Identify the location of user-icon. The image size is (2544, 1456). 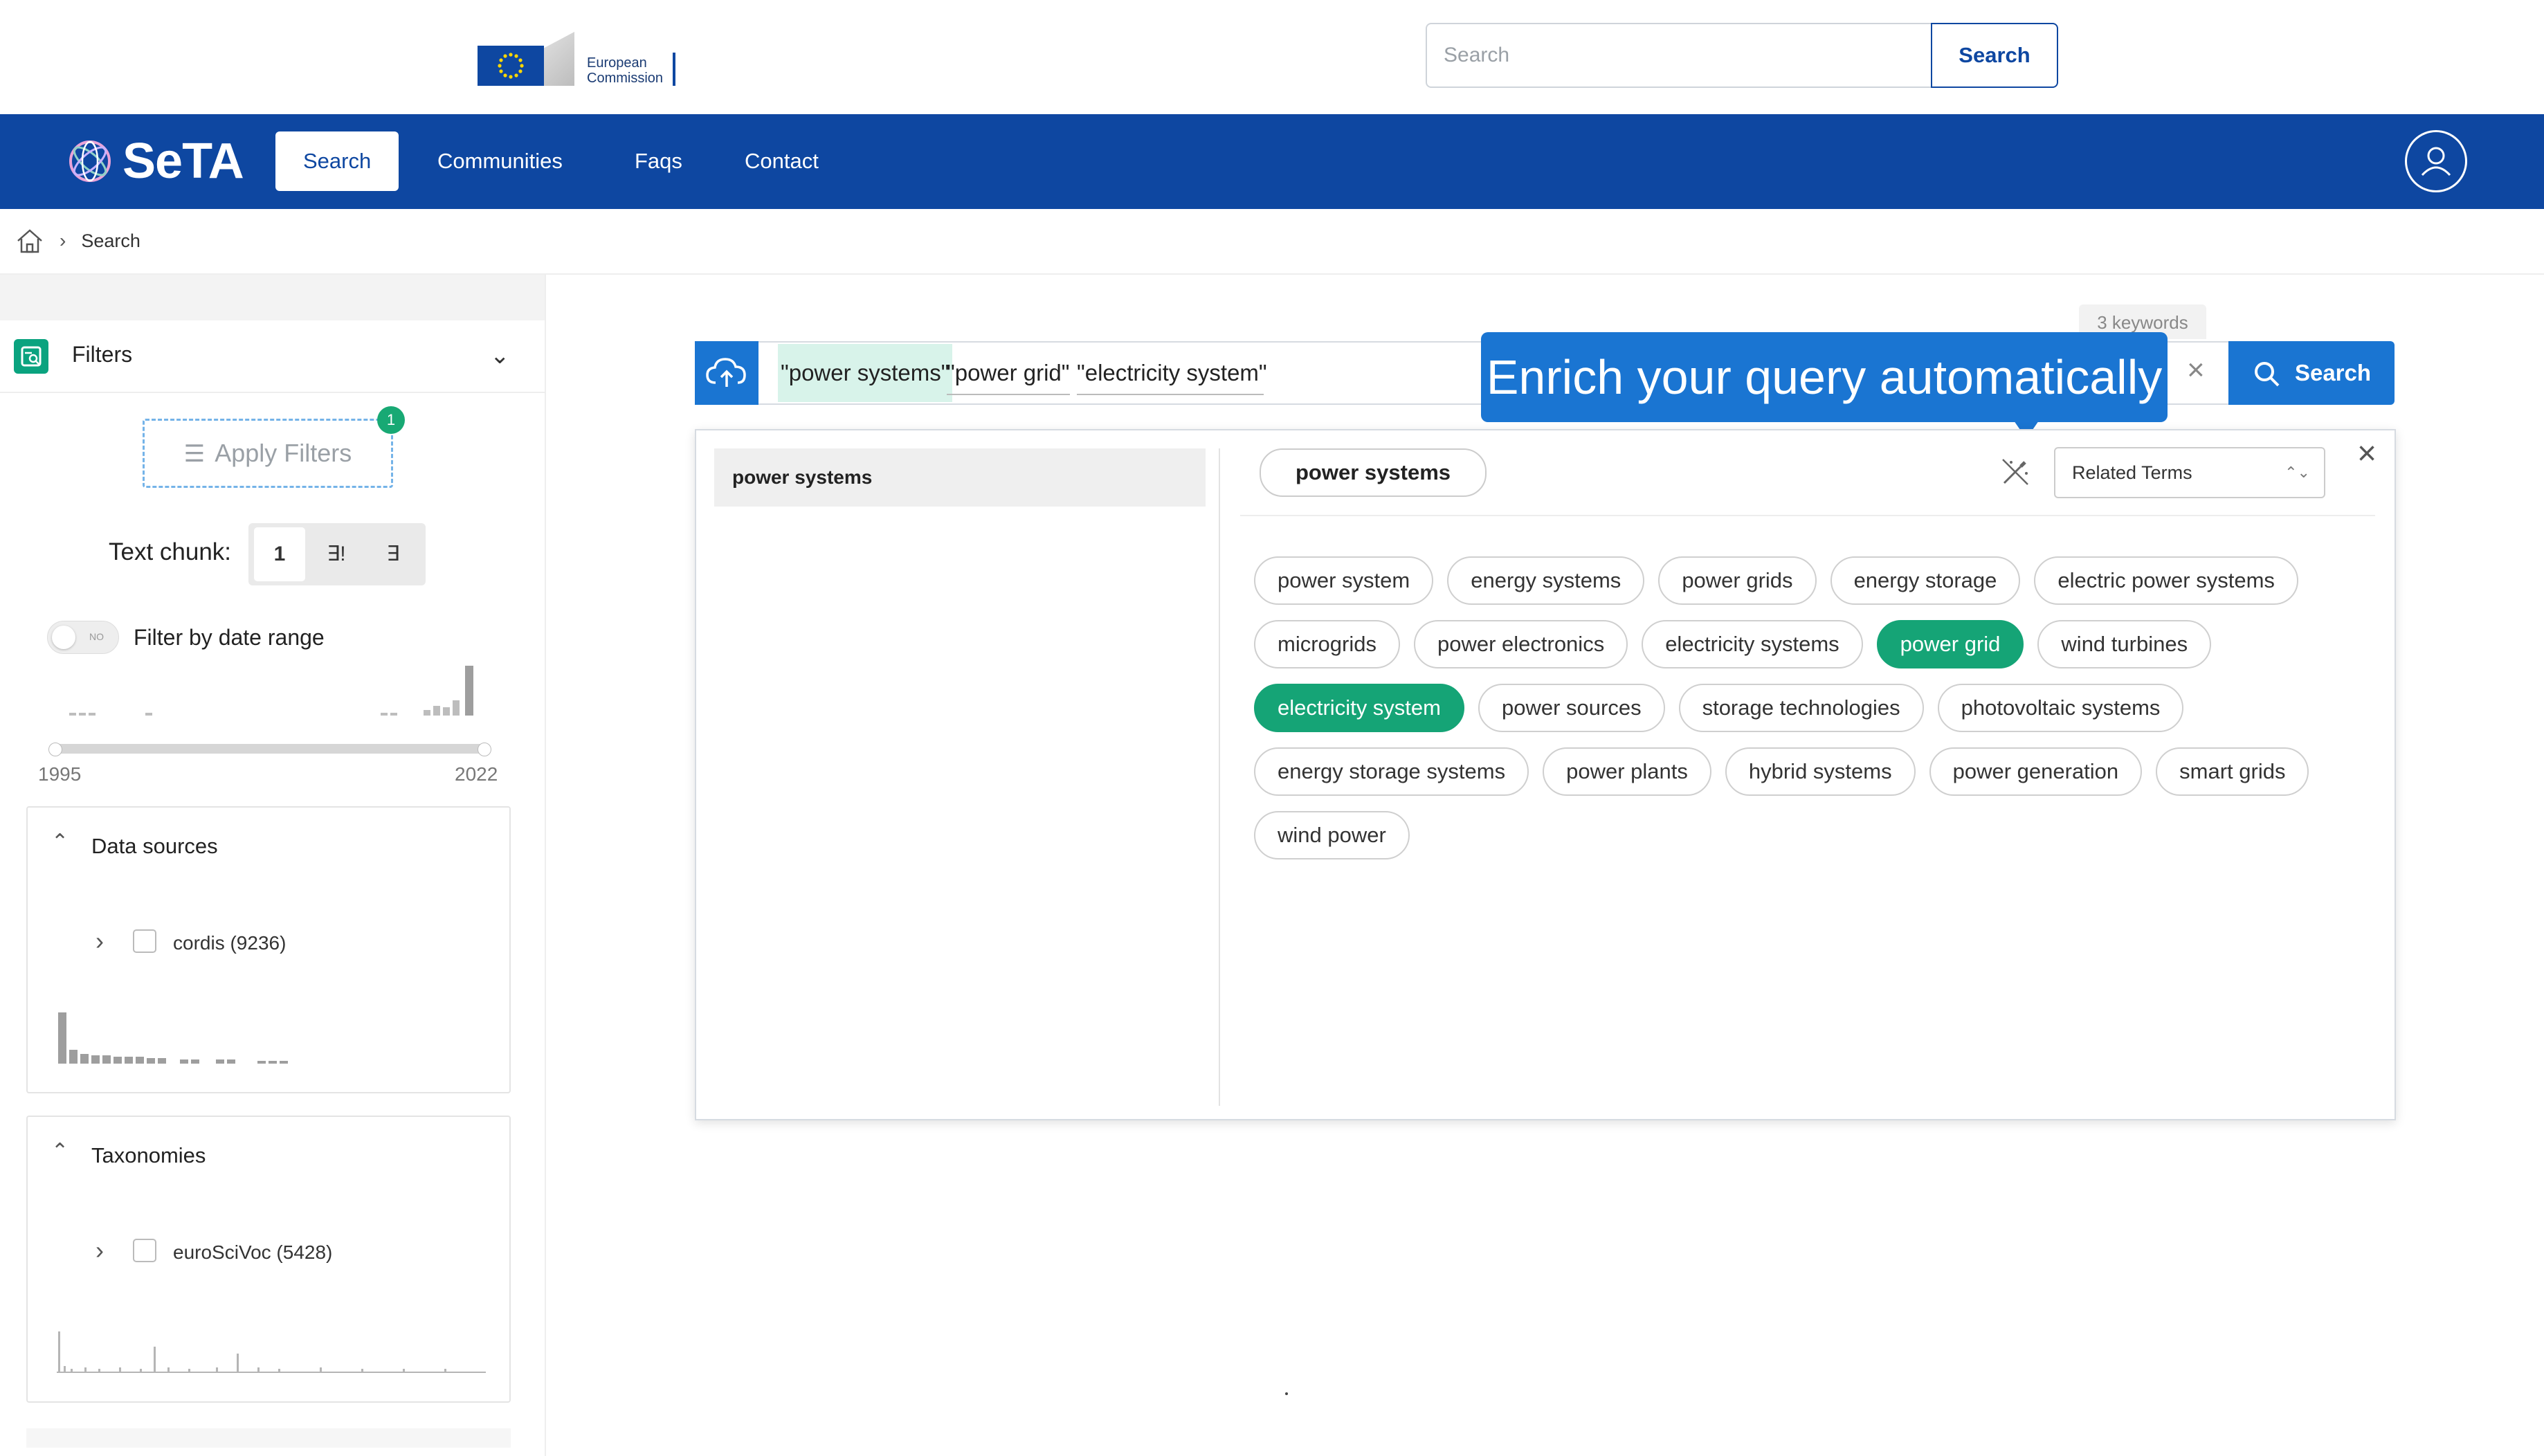
(2436, 161).